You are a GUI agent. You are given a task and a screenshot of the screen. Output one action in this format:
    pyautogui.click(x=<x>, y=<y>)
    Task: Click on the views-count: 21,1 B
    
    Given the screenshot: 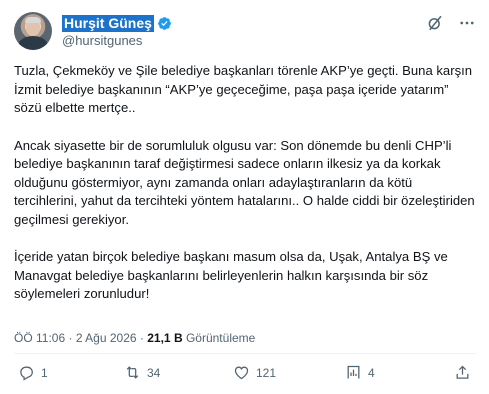 What is the action you would take?
    pyautogui.click(x=165, y=338)
    